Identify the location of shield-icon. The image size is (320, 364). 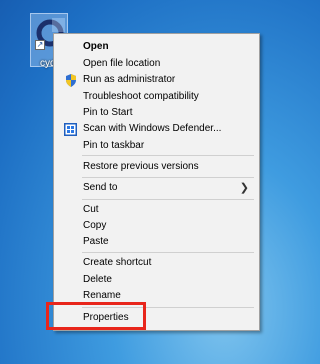
(71, 80).